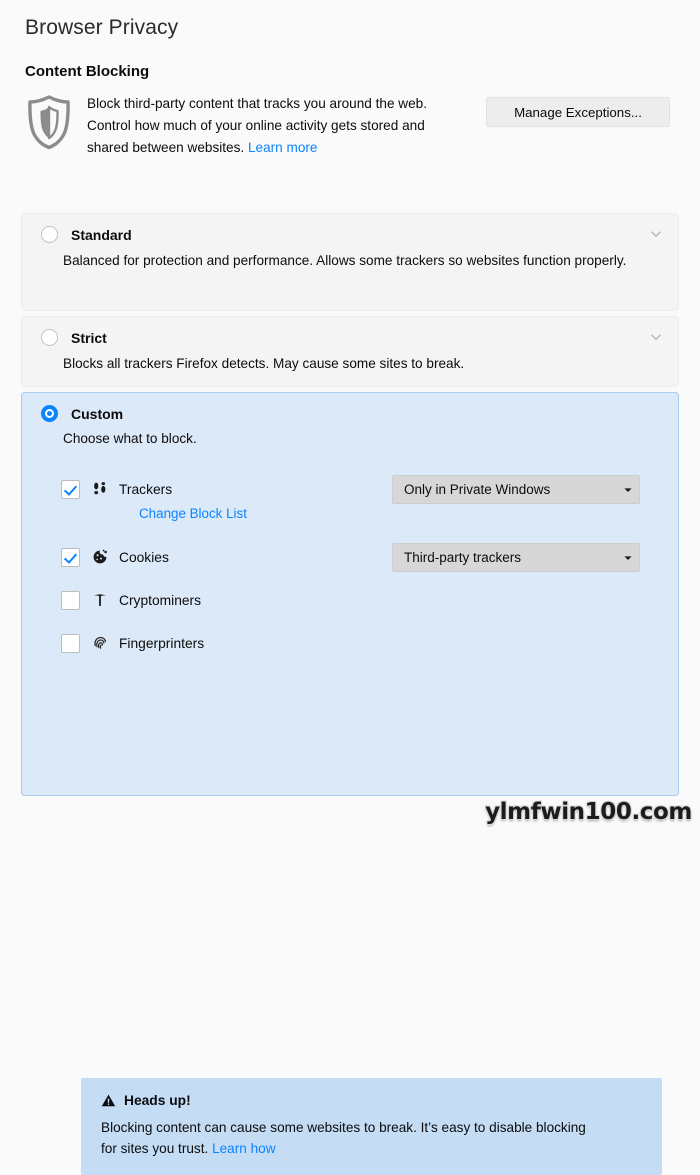  Describe the element at coordinates (108, 1100) in the screenshot. I see `warning-triangle-icon` at that location.